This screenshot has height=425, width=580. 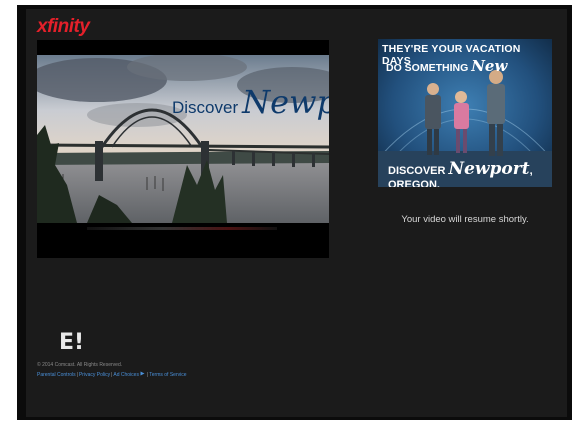 What do you see at coordinates (71, 342) in the screenshot?
I see `e-network-logo: E!` at bounding box center [71, 342].